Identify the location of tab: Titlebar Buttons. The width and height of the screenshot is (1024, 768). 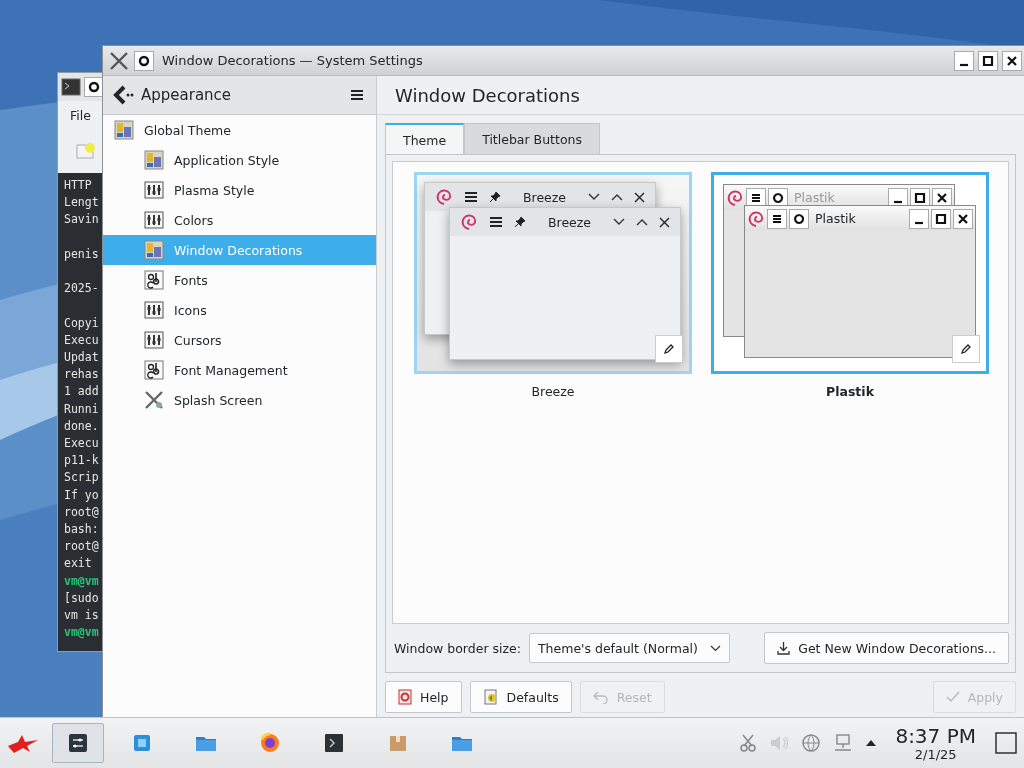
(532, 138).